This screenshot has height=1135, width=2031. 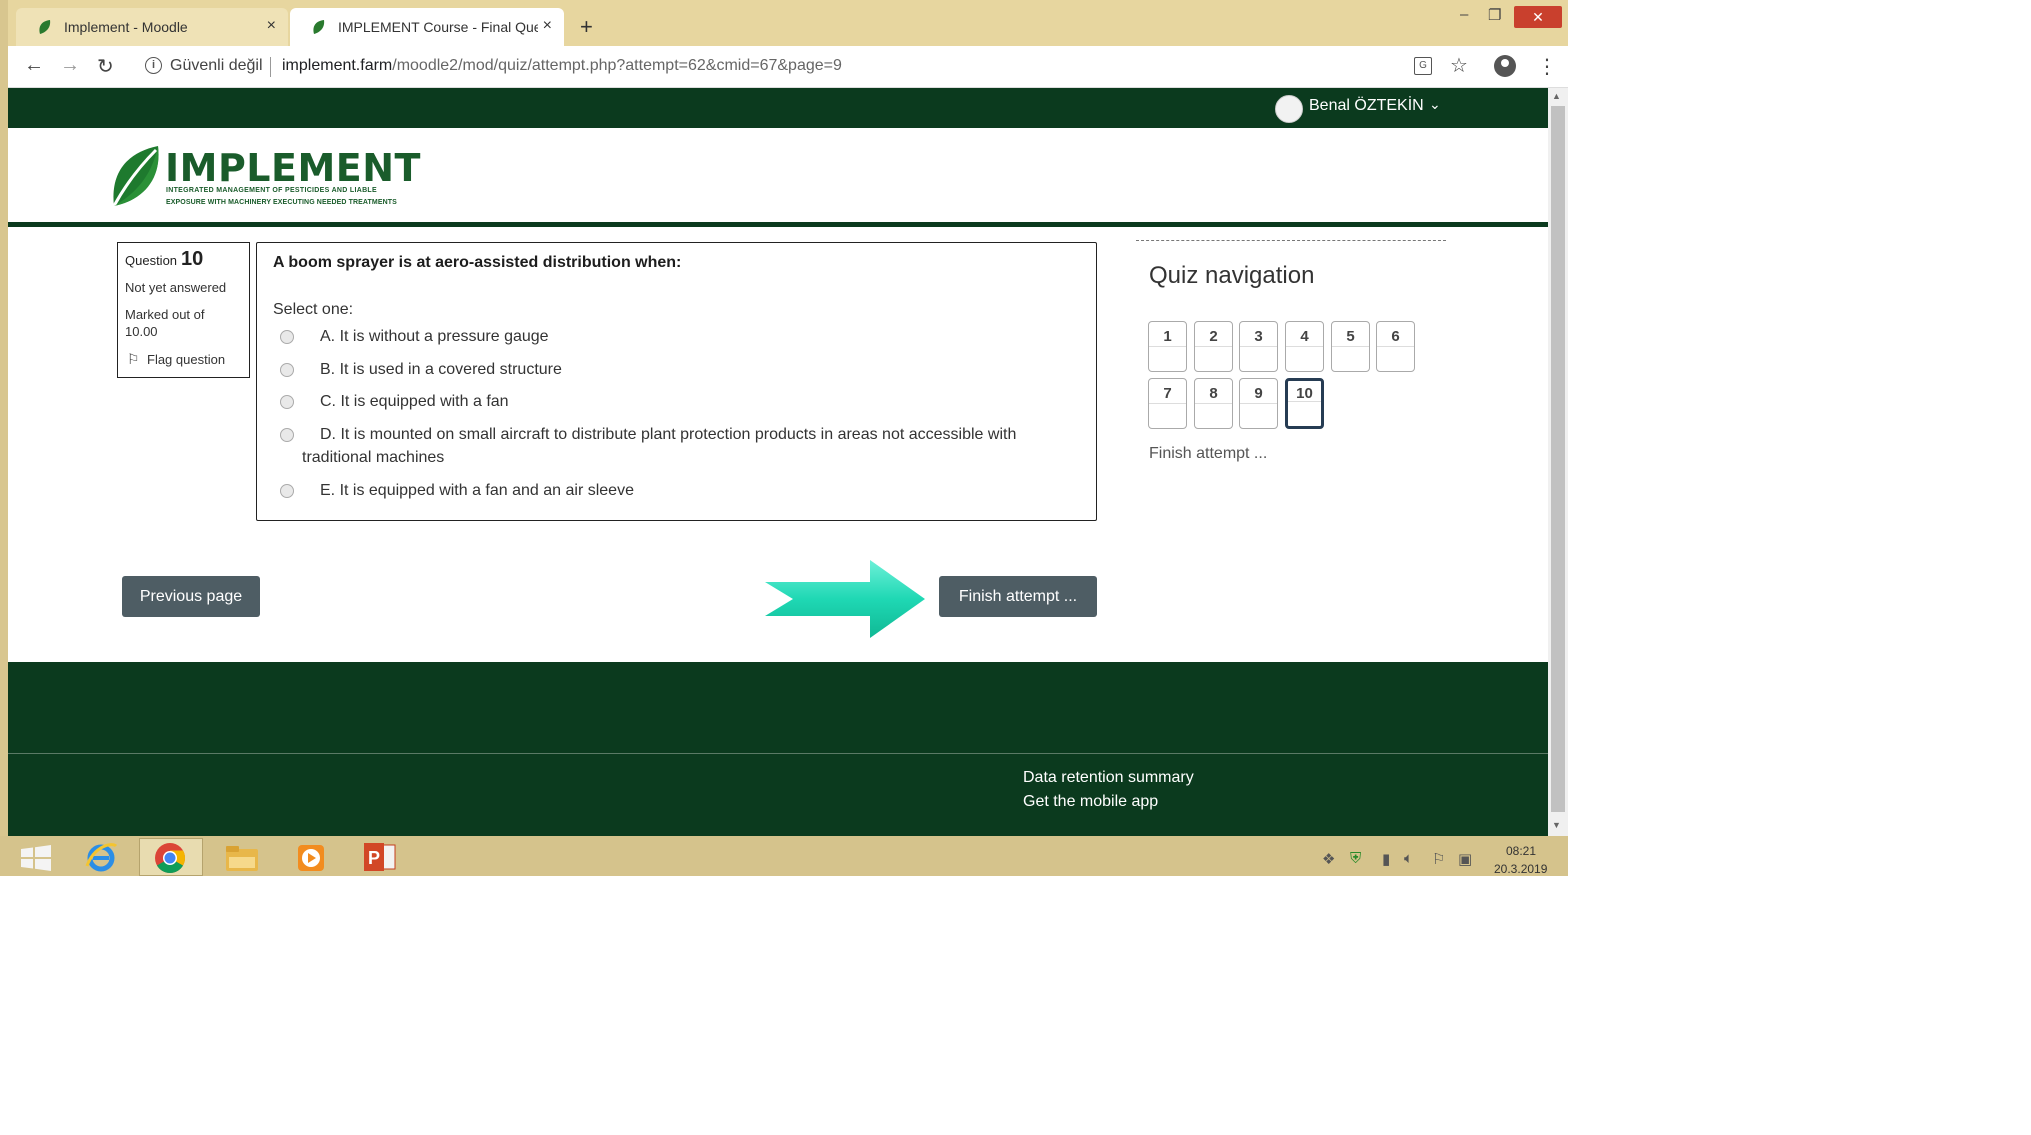 I want to click on page-footer, so click(x=778, y=749).